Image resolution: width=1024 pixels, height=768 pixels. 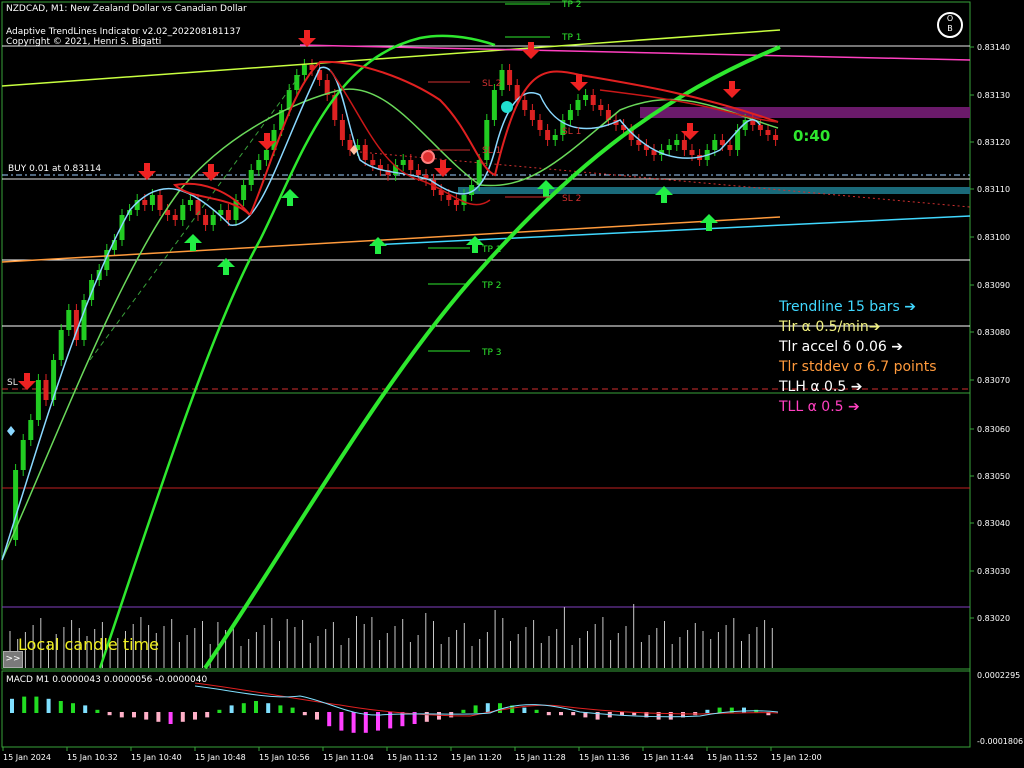 What do you see at coordinates (107, 680) in the screenshot?
I see `macd-title: MACD M1 0.0000043 0.0000056 -0.0000040` at bounding box center [107, 680].